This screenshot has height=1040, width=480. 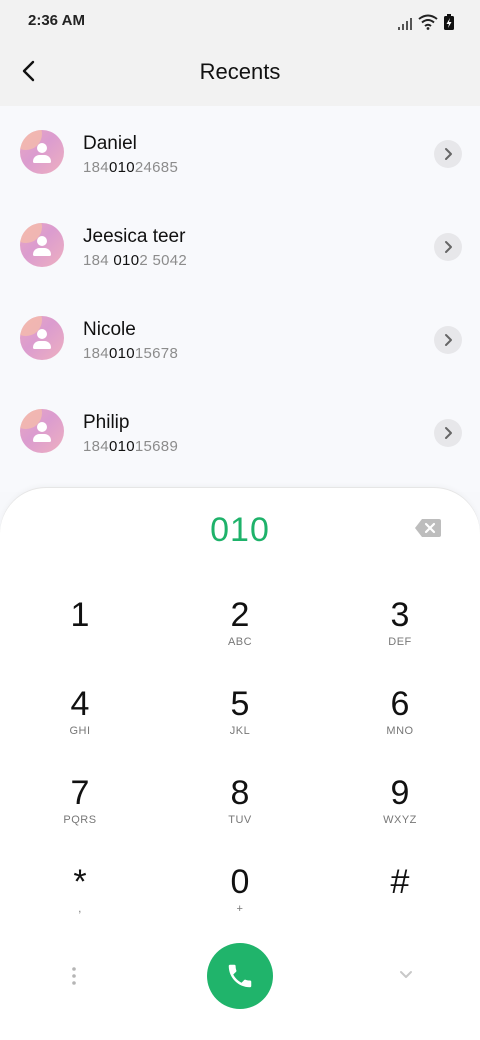 I want to click on more-vertical-icon, so click(x=74, y=976).